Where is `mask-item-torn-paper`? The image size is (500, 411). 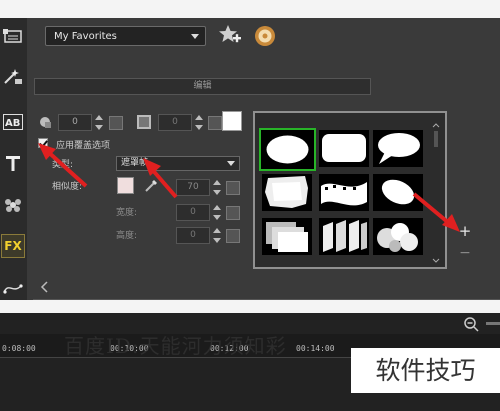
mask-item-torn-paper is located at coordinates (287, 192).